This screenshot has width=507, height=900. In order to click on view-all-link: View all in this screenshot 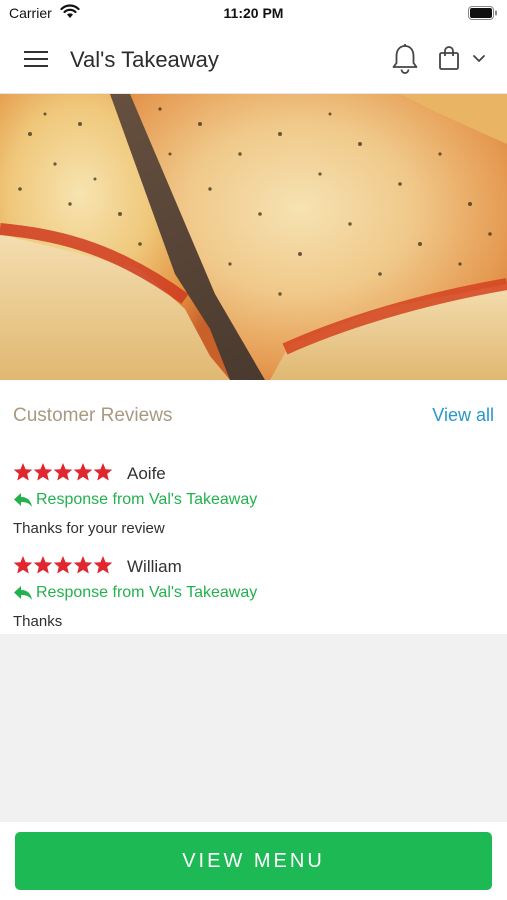, I will do `click(463, 415)`.